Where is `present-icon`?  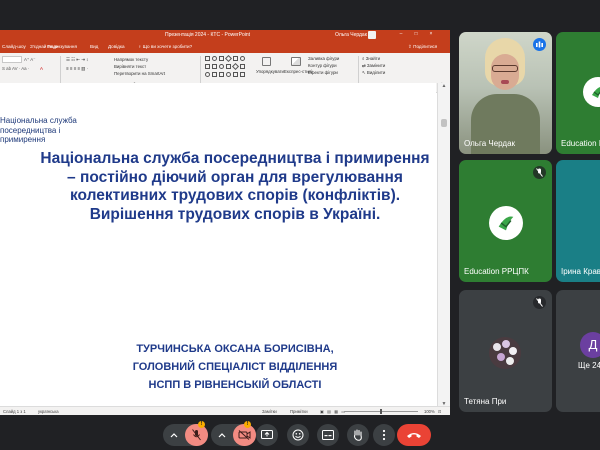
present-icon is located at coordinates (267, 434).